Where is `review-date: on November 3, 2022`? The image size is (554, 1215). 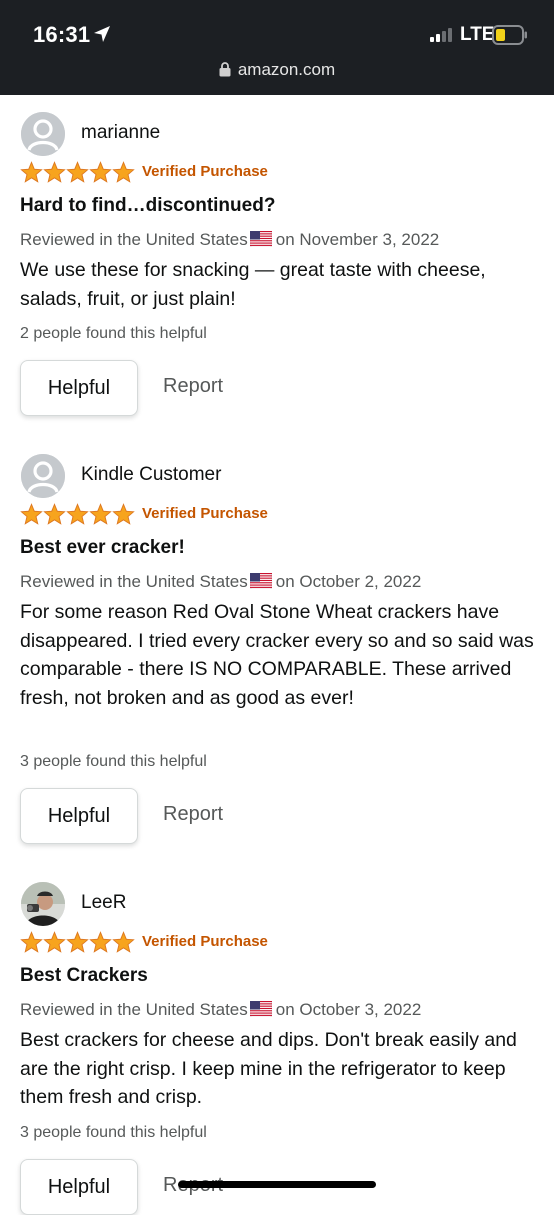
review-date: on November 3, 2022 is located at coordinates (357, 239).